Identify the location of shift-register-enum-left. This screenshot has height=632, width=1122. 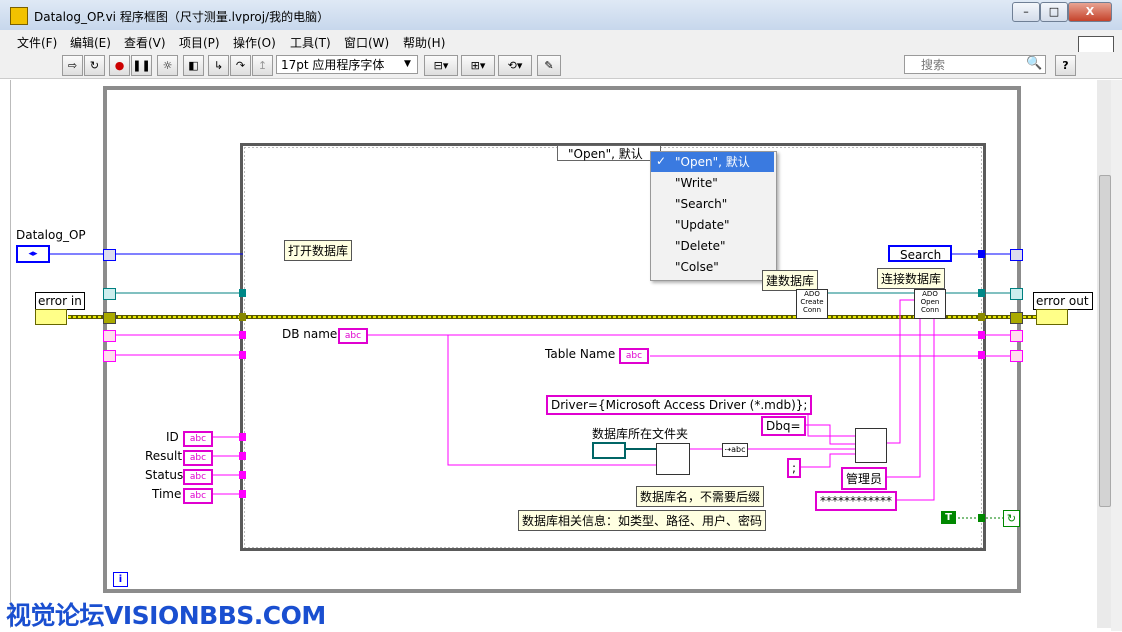
(109, 255).